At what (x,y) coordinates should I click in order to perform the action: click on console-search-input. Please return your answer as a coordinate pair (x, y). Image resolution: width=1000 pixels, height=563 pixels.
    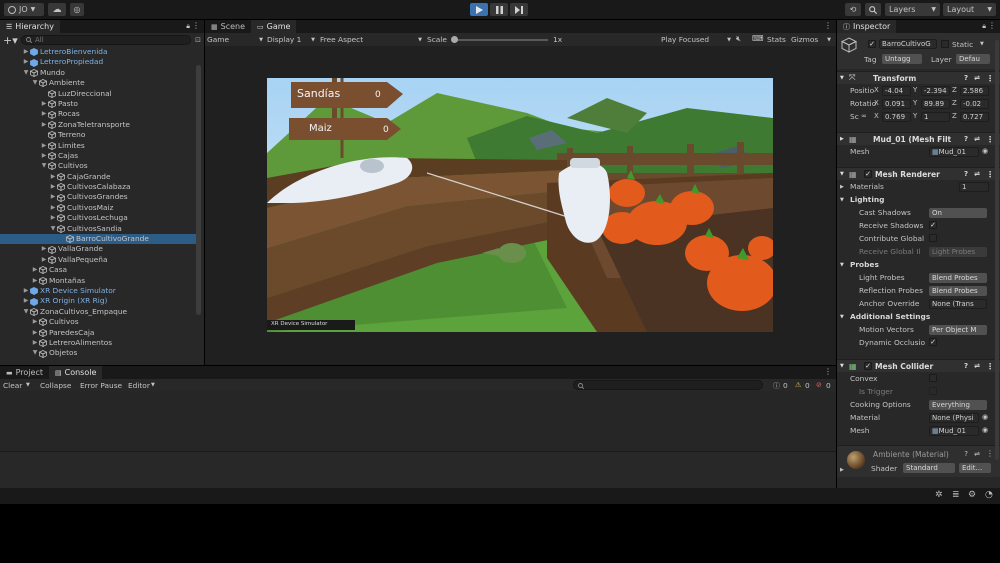
    Looking at the image, I should click on (668, 385).